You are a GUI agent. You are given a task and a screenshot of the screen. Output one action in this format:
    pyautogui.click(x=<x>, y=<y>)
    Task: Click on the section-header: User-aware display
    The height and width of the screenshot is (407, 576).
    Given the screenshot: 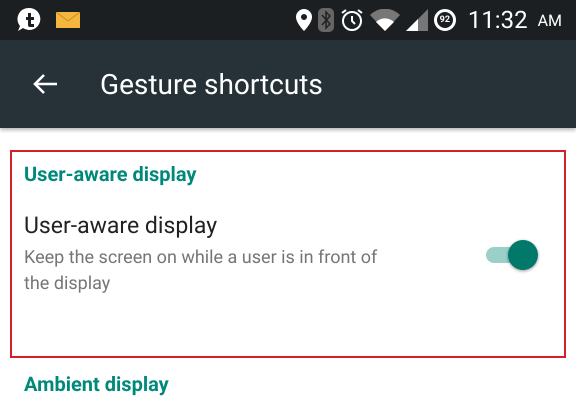 What is the action you would take?
    pyautogui.click(x=110, y=174)
    